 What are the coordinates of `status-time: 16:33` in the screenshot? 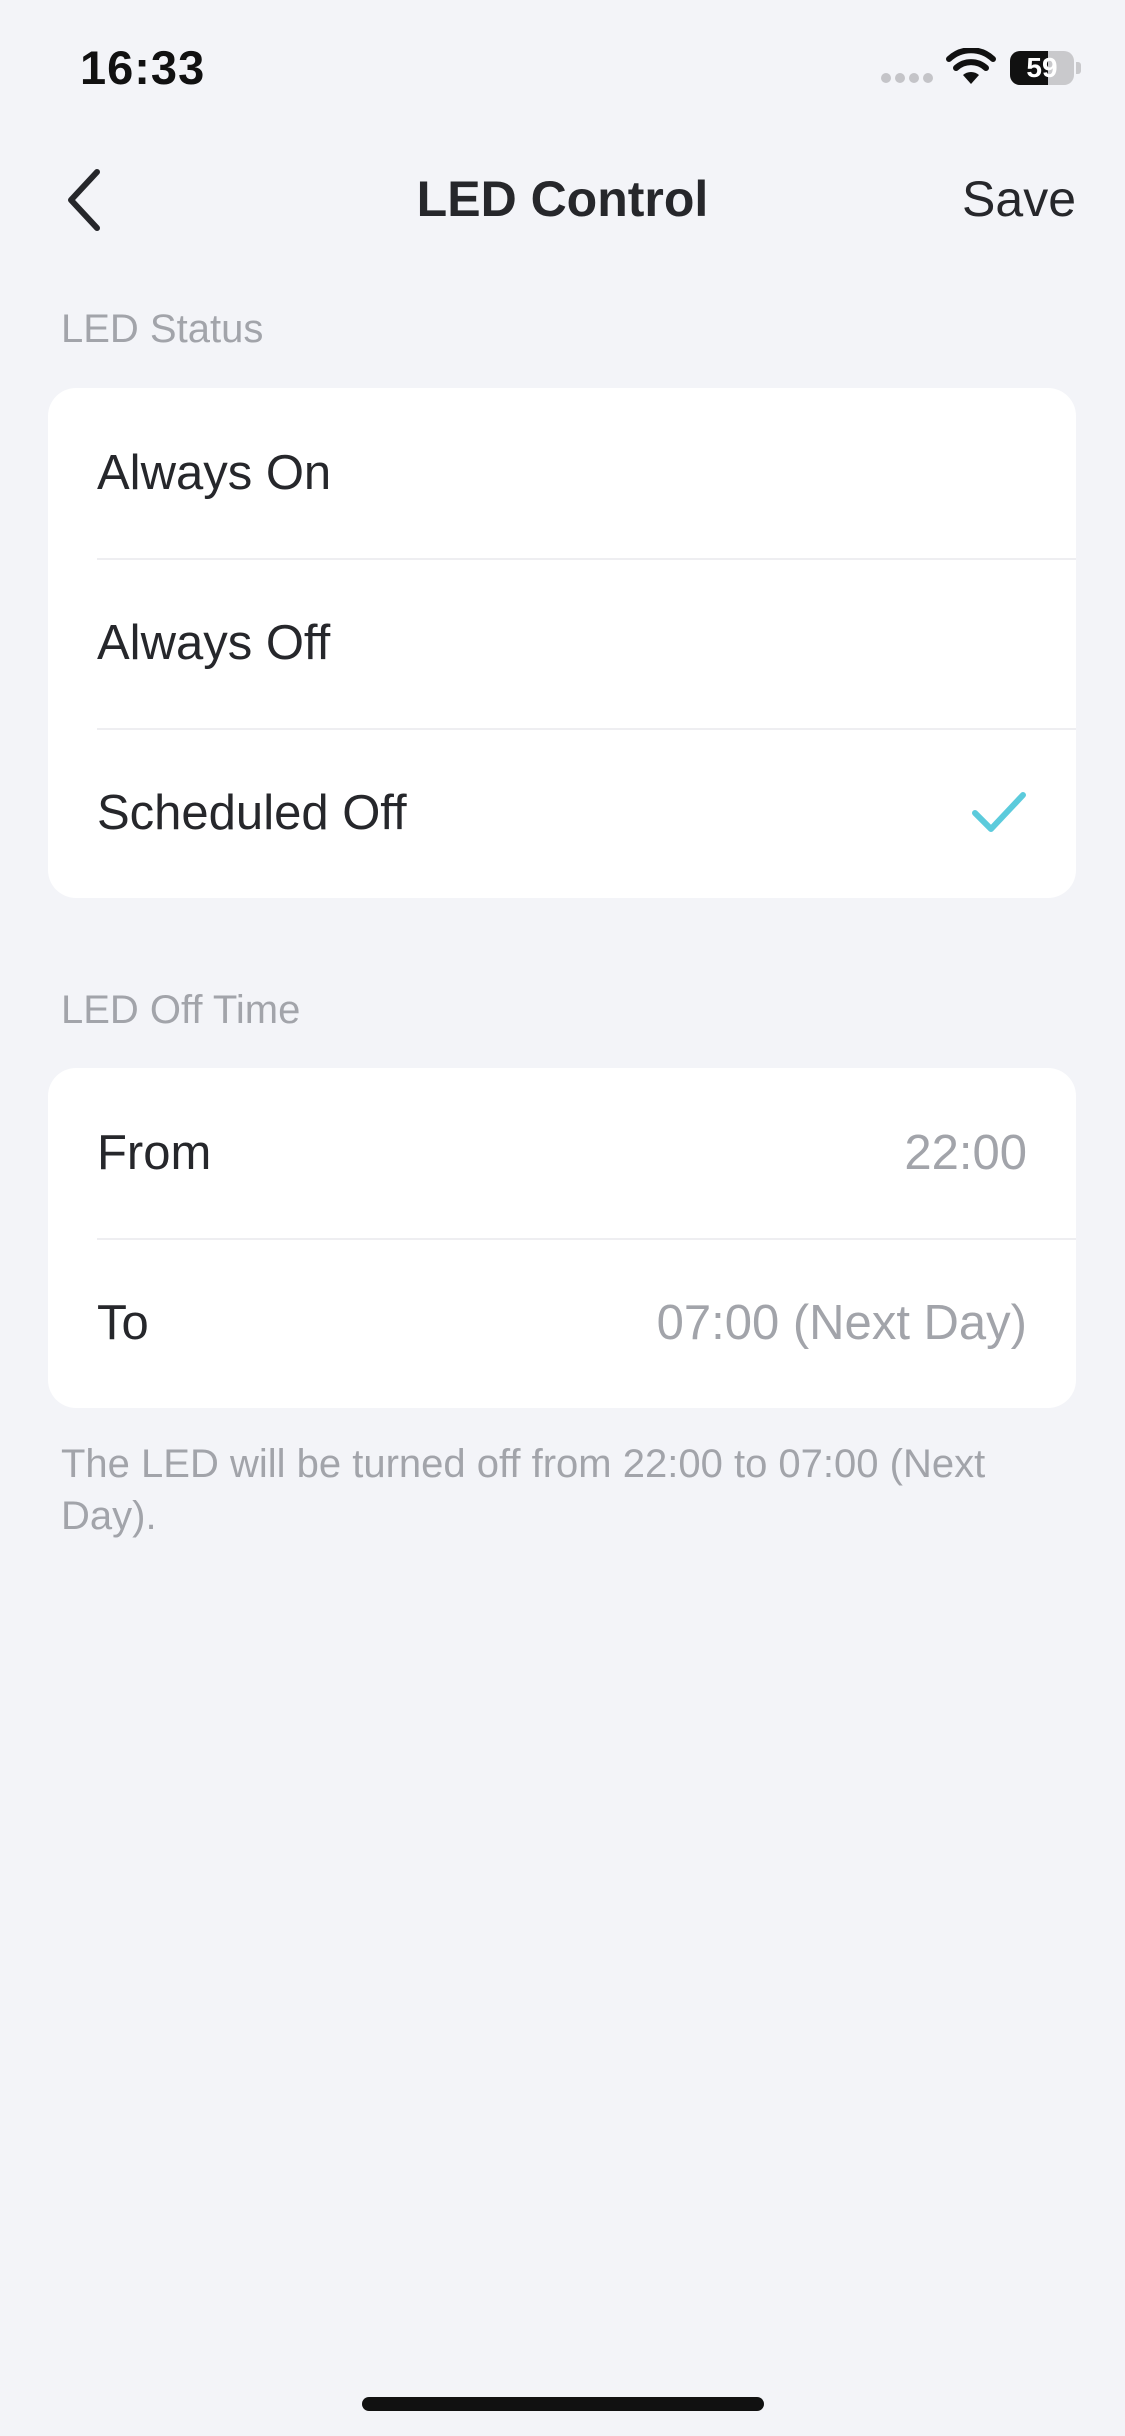 It's located at (143, 67).